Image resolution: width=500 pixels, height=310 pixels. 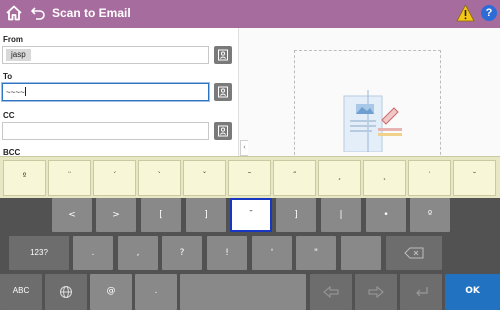 I want to click on key-quote: ", so click(x=316, y=253).